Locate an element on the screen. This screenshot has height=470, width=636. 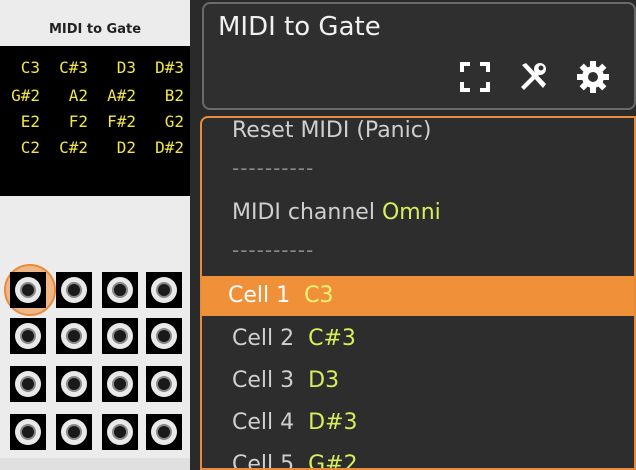
menu-item-label-group: MIDI channel Omni is located at coordinates (336, 213).